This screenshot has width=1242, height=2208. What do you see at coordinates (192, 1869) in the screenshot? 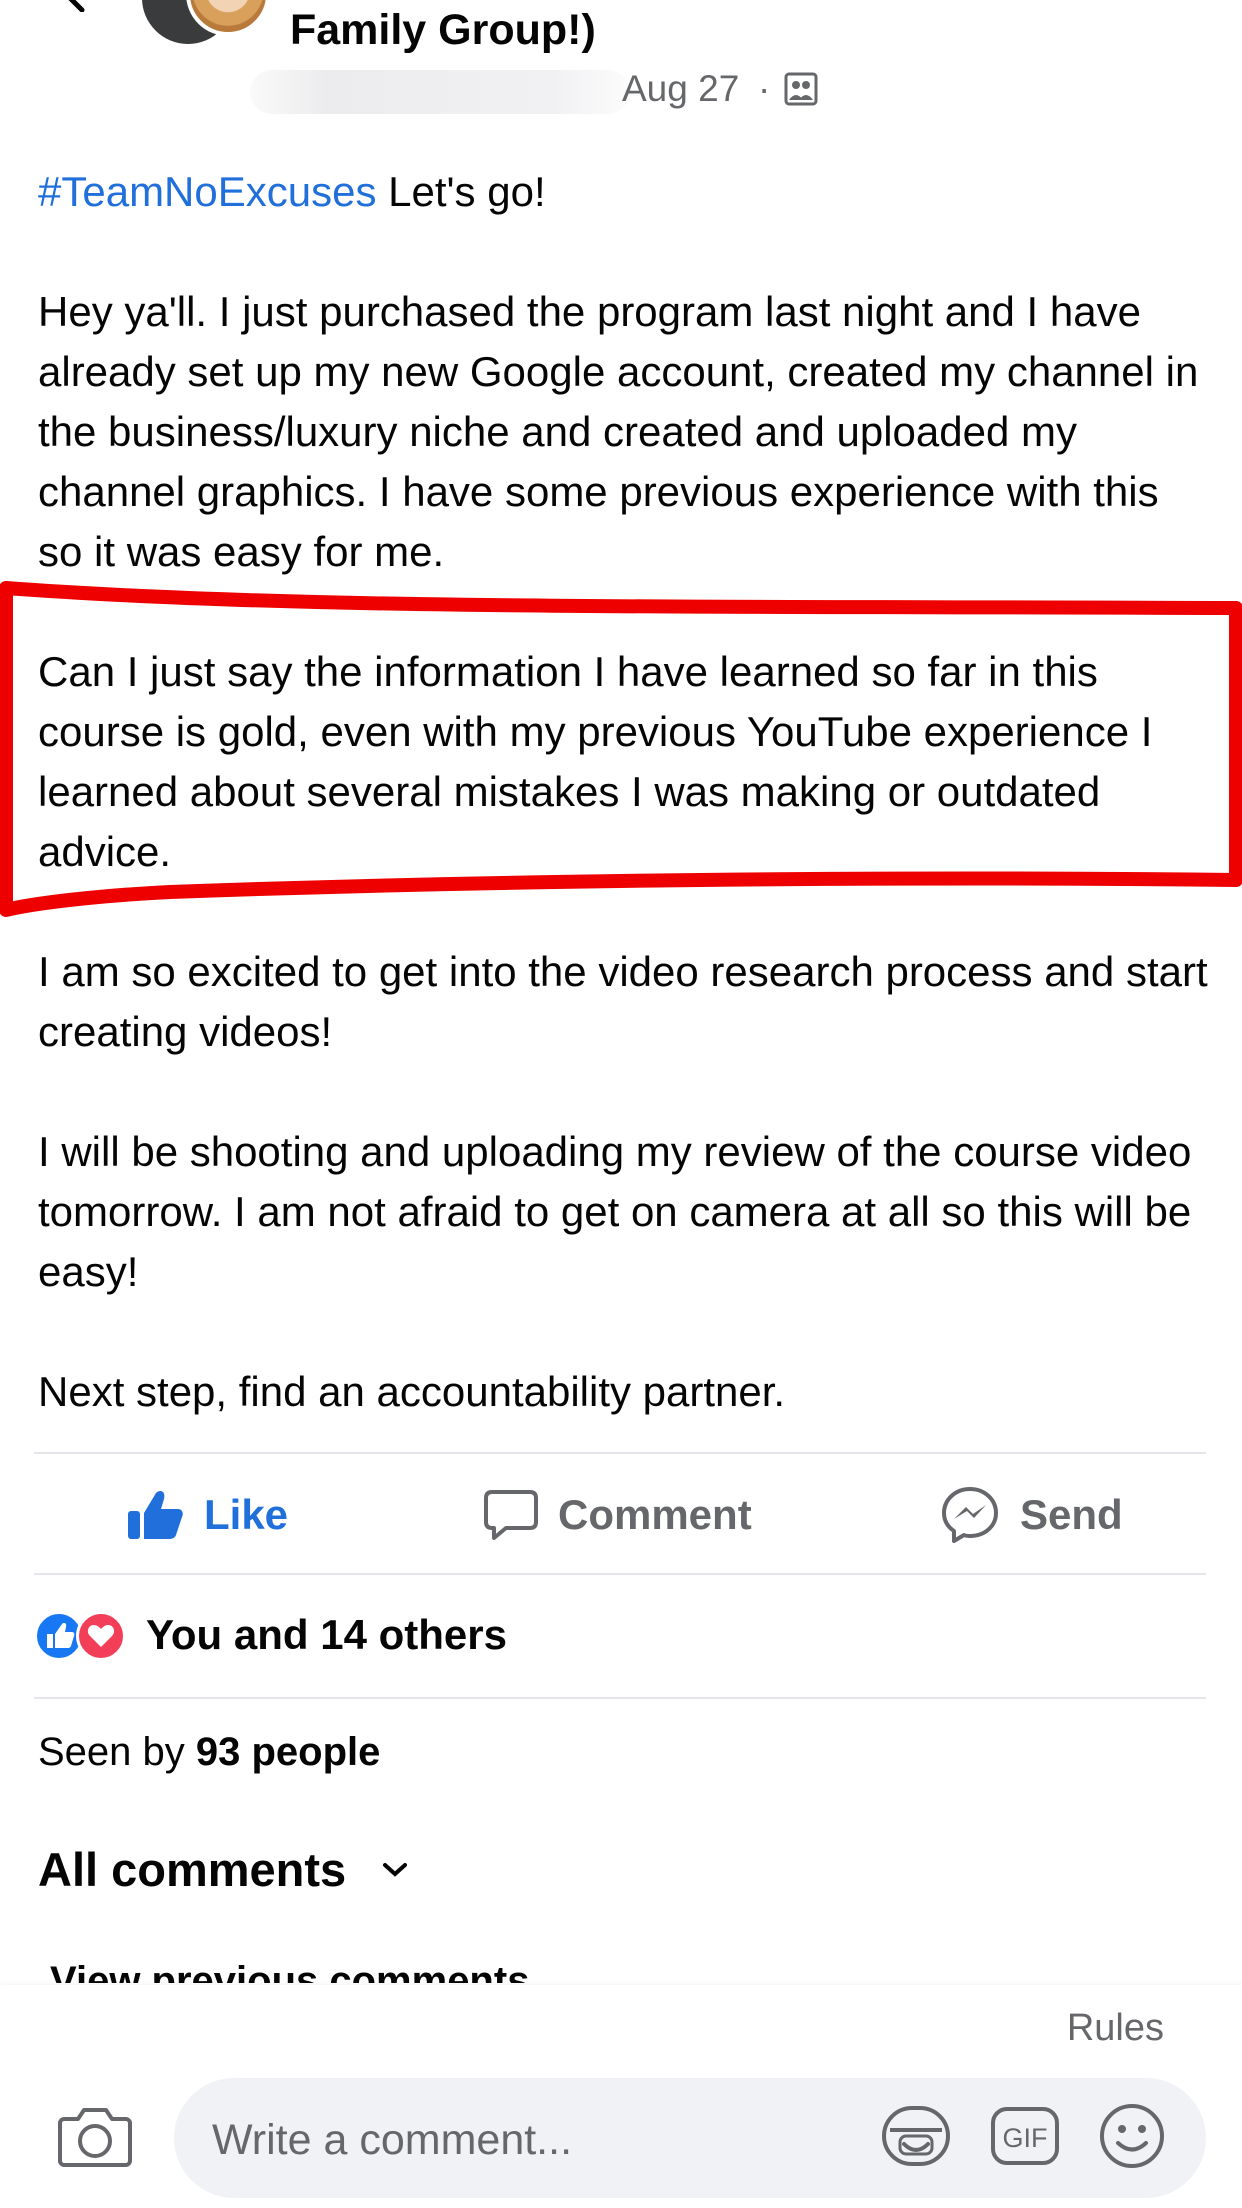
I see `comment-filter-label: All comments` at bounding box center [192, 1869].